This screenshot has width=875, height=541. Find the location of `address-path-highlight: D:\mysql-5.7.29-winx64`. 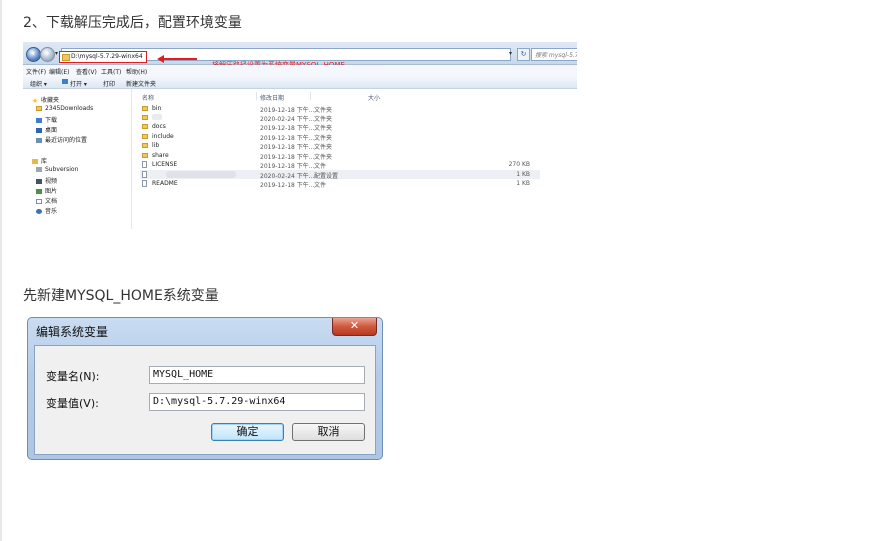

address-path-highlight: D:\mysql-5.7.29-winx64 is located at coordinates (103, 57).